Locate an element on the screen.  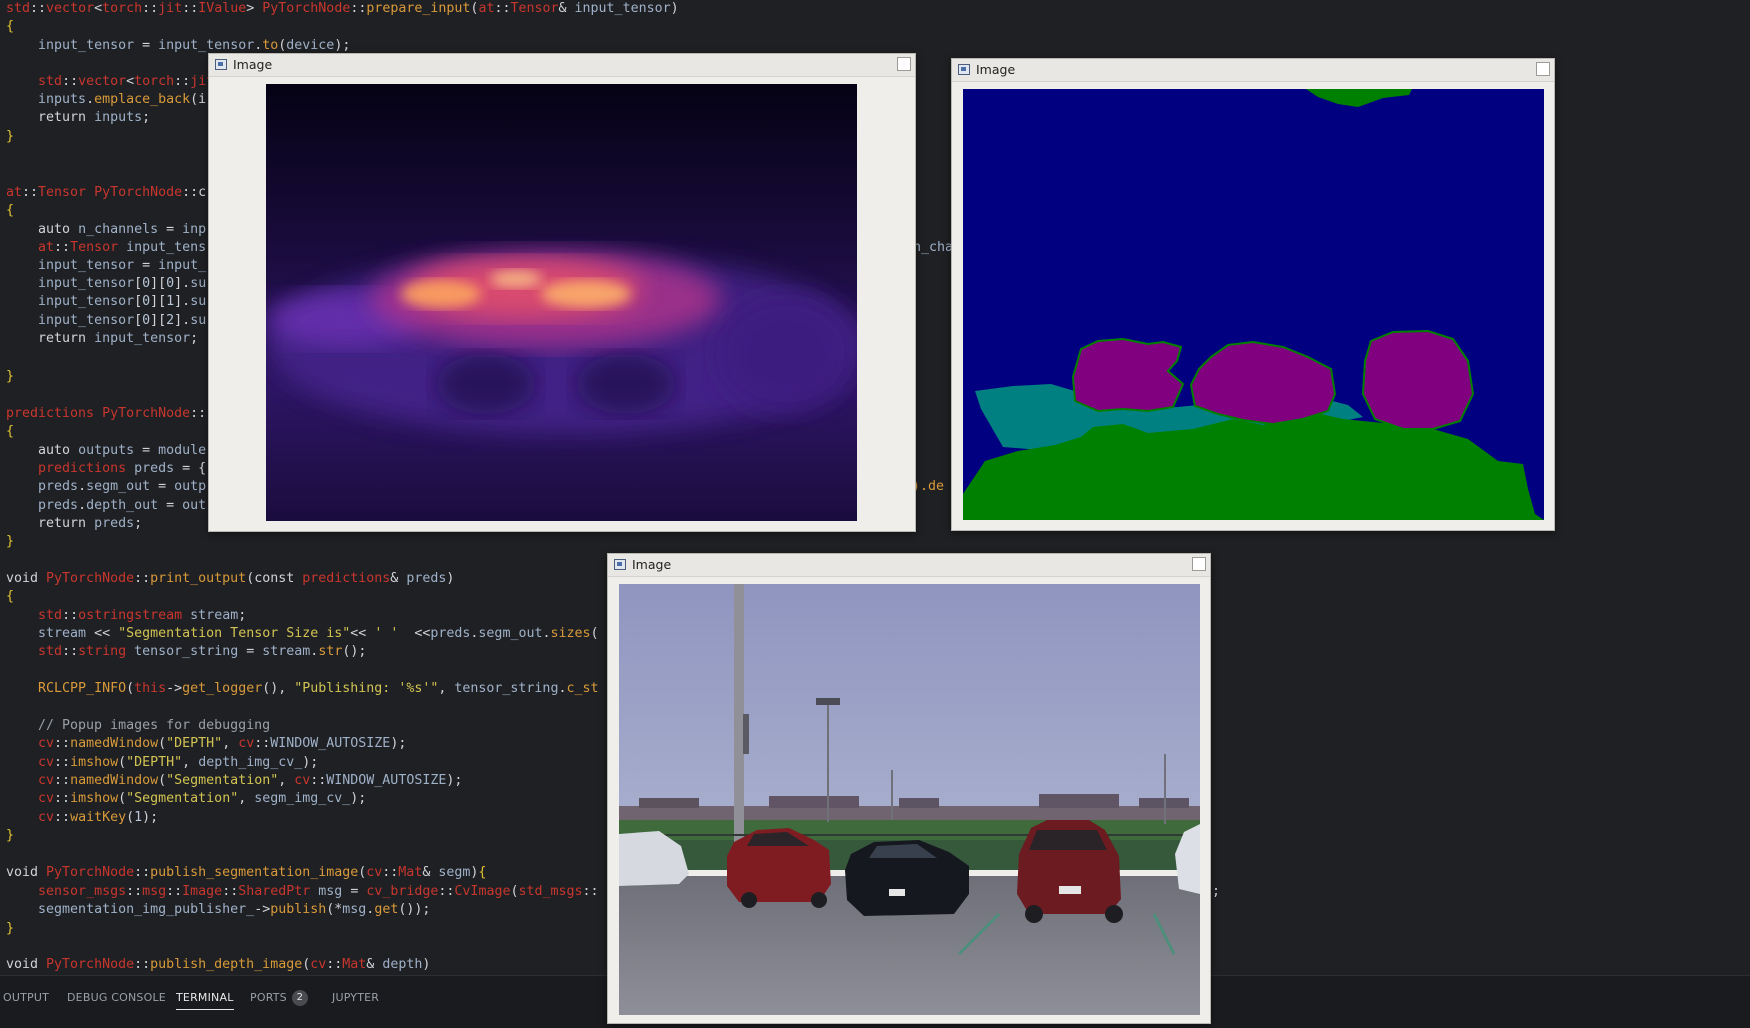
code-token: 1 is located at coordinates (170, 301).